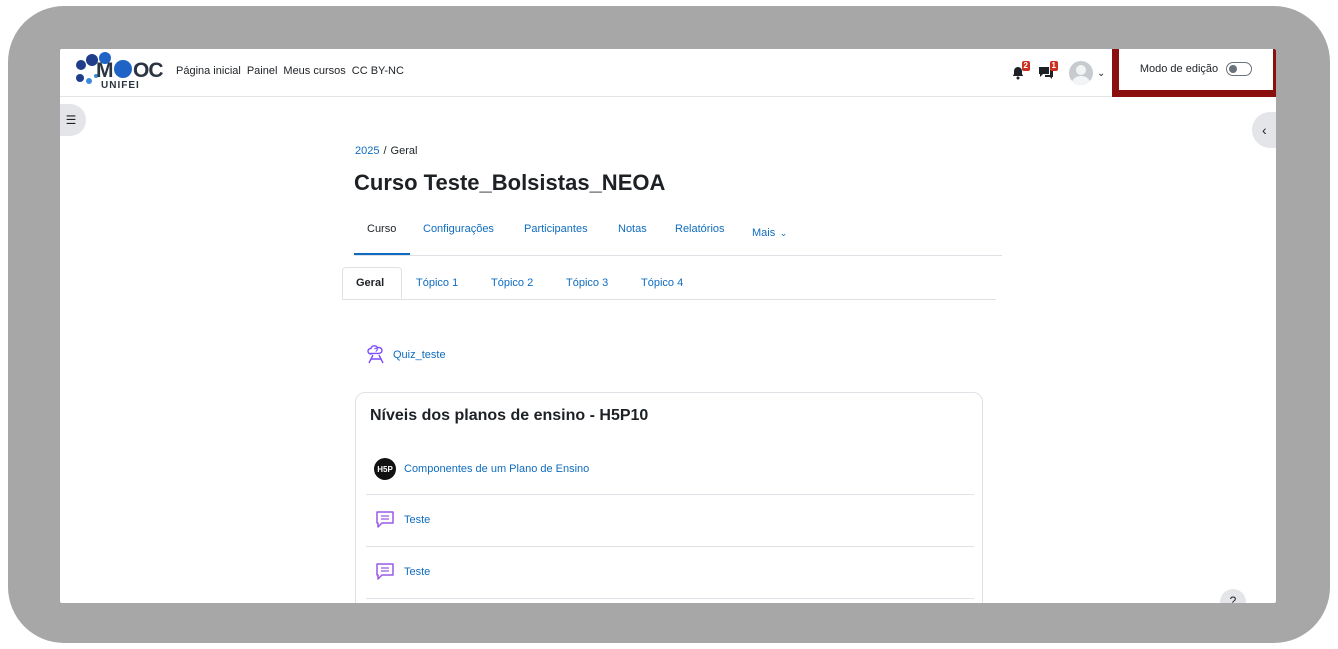 Image resolution: width=1338 pixels, height=649 pixels. What do you see at coordinates (120, 85) in the screenshot?
I see `logo-unifei: UNIFEI` at bounding box center [120, 85].